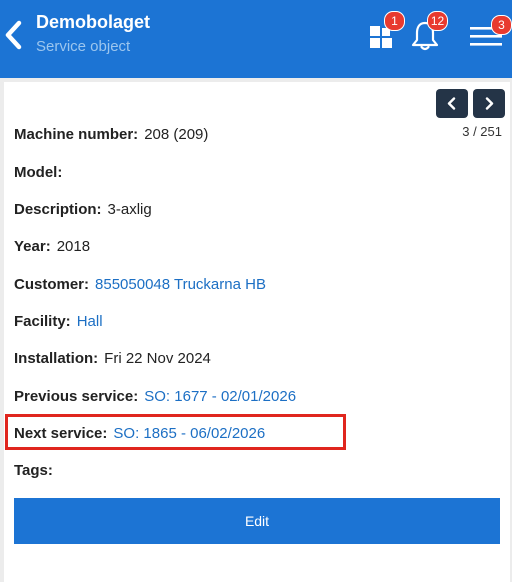  Describe the element at coordinates (257, 521) in the screenshot. I see `edit-button: Edit` at that location.